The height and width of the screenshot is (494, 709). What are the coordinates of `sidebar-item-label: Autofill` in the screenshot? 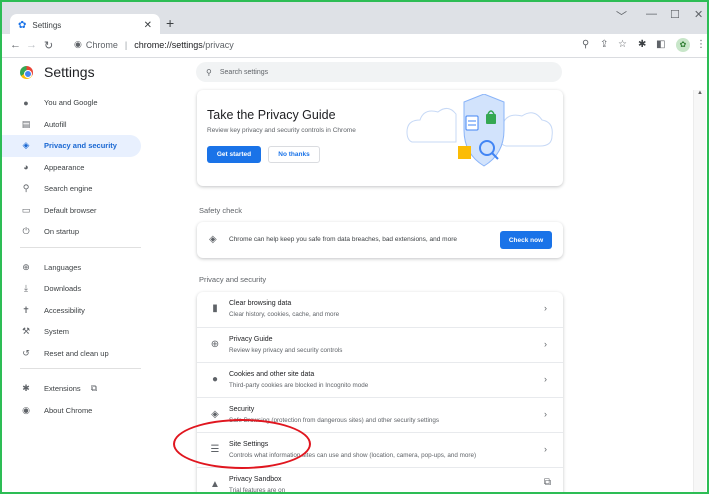 It's located at (55, 124).